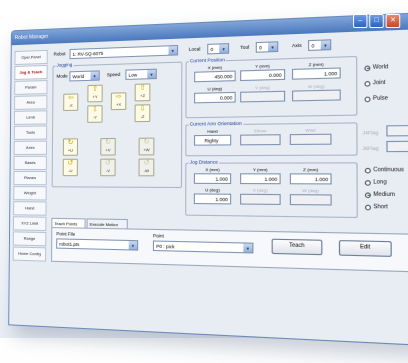 The height and width of the screenshot is (363, 408). I want to click on jog-minus-w-button: ↺ -W, so click(146, 167).